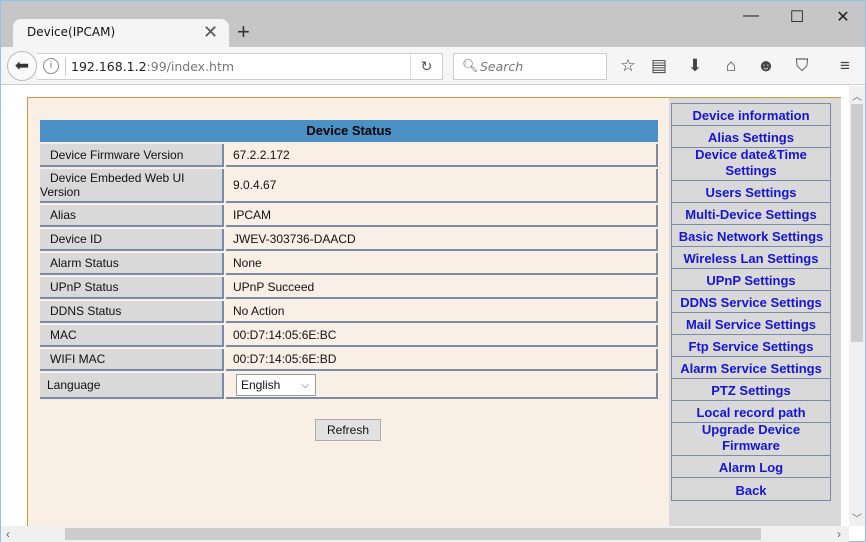 Image resolution: width=866 pixels, height=542 pixels. Describe the element at coordinates (112, 185) in the screenshot. I see `status-label-text: Device Embeded Web UI Version` at that location.